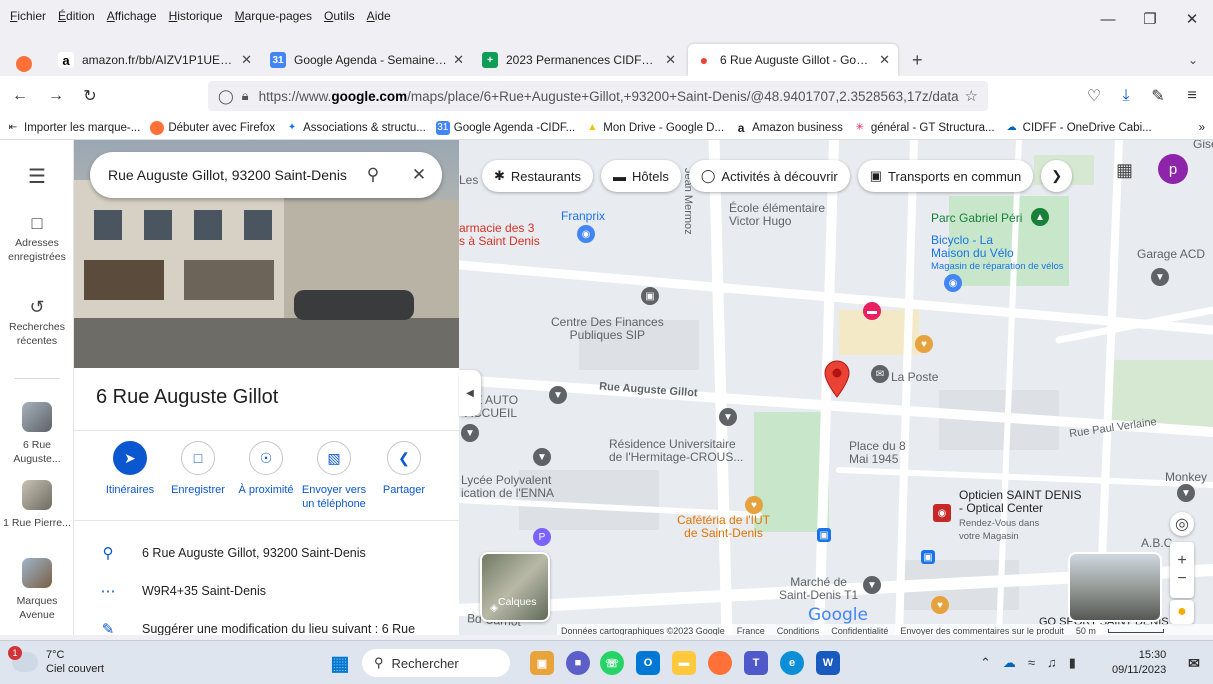 The height and width of the screenshot is (684, 1213). Describe the element at coordinates (942, 513) in the screenshot. I see `optician-logo-icon: ◉` at that location.